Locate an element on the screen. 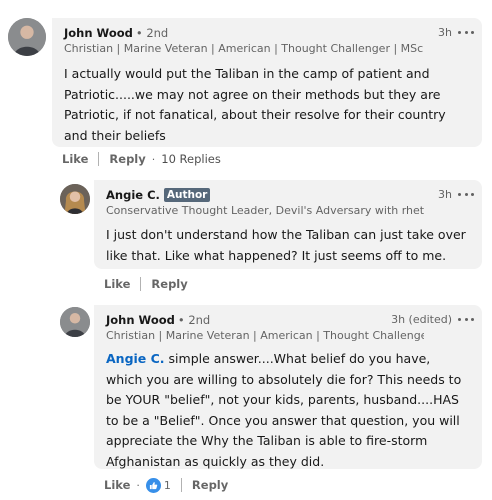 This screenshot has height=500, width=492. comment-actions: Like Reply is located at coordinates (146, 284).